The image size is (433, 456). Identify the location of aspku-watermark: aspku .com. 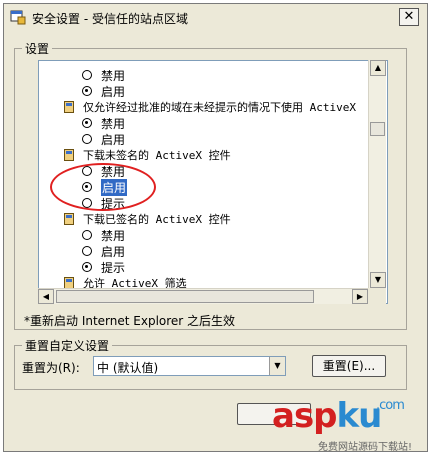
(338, 416).